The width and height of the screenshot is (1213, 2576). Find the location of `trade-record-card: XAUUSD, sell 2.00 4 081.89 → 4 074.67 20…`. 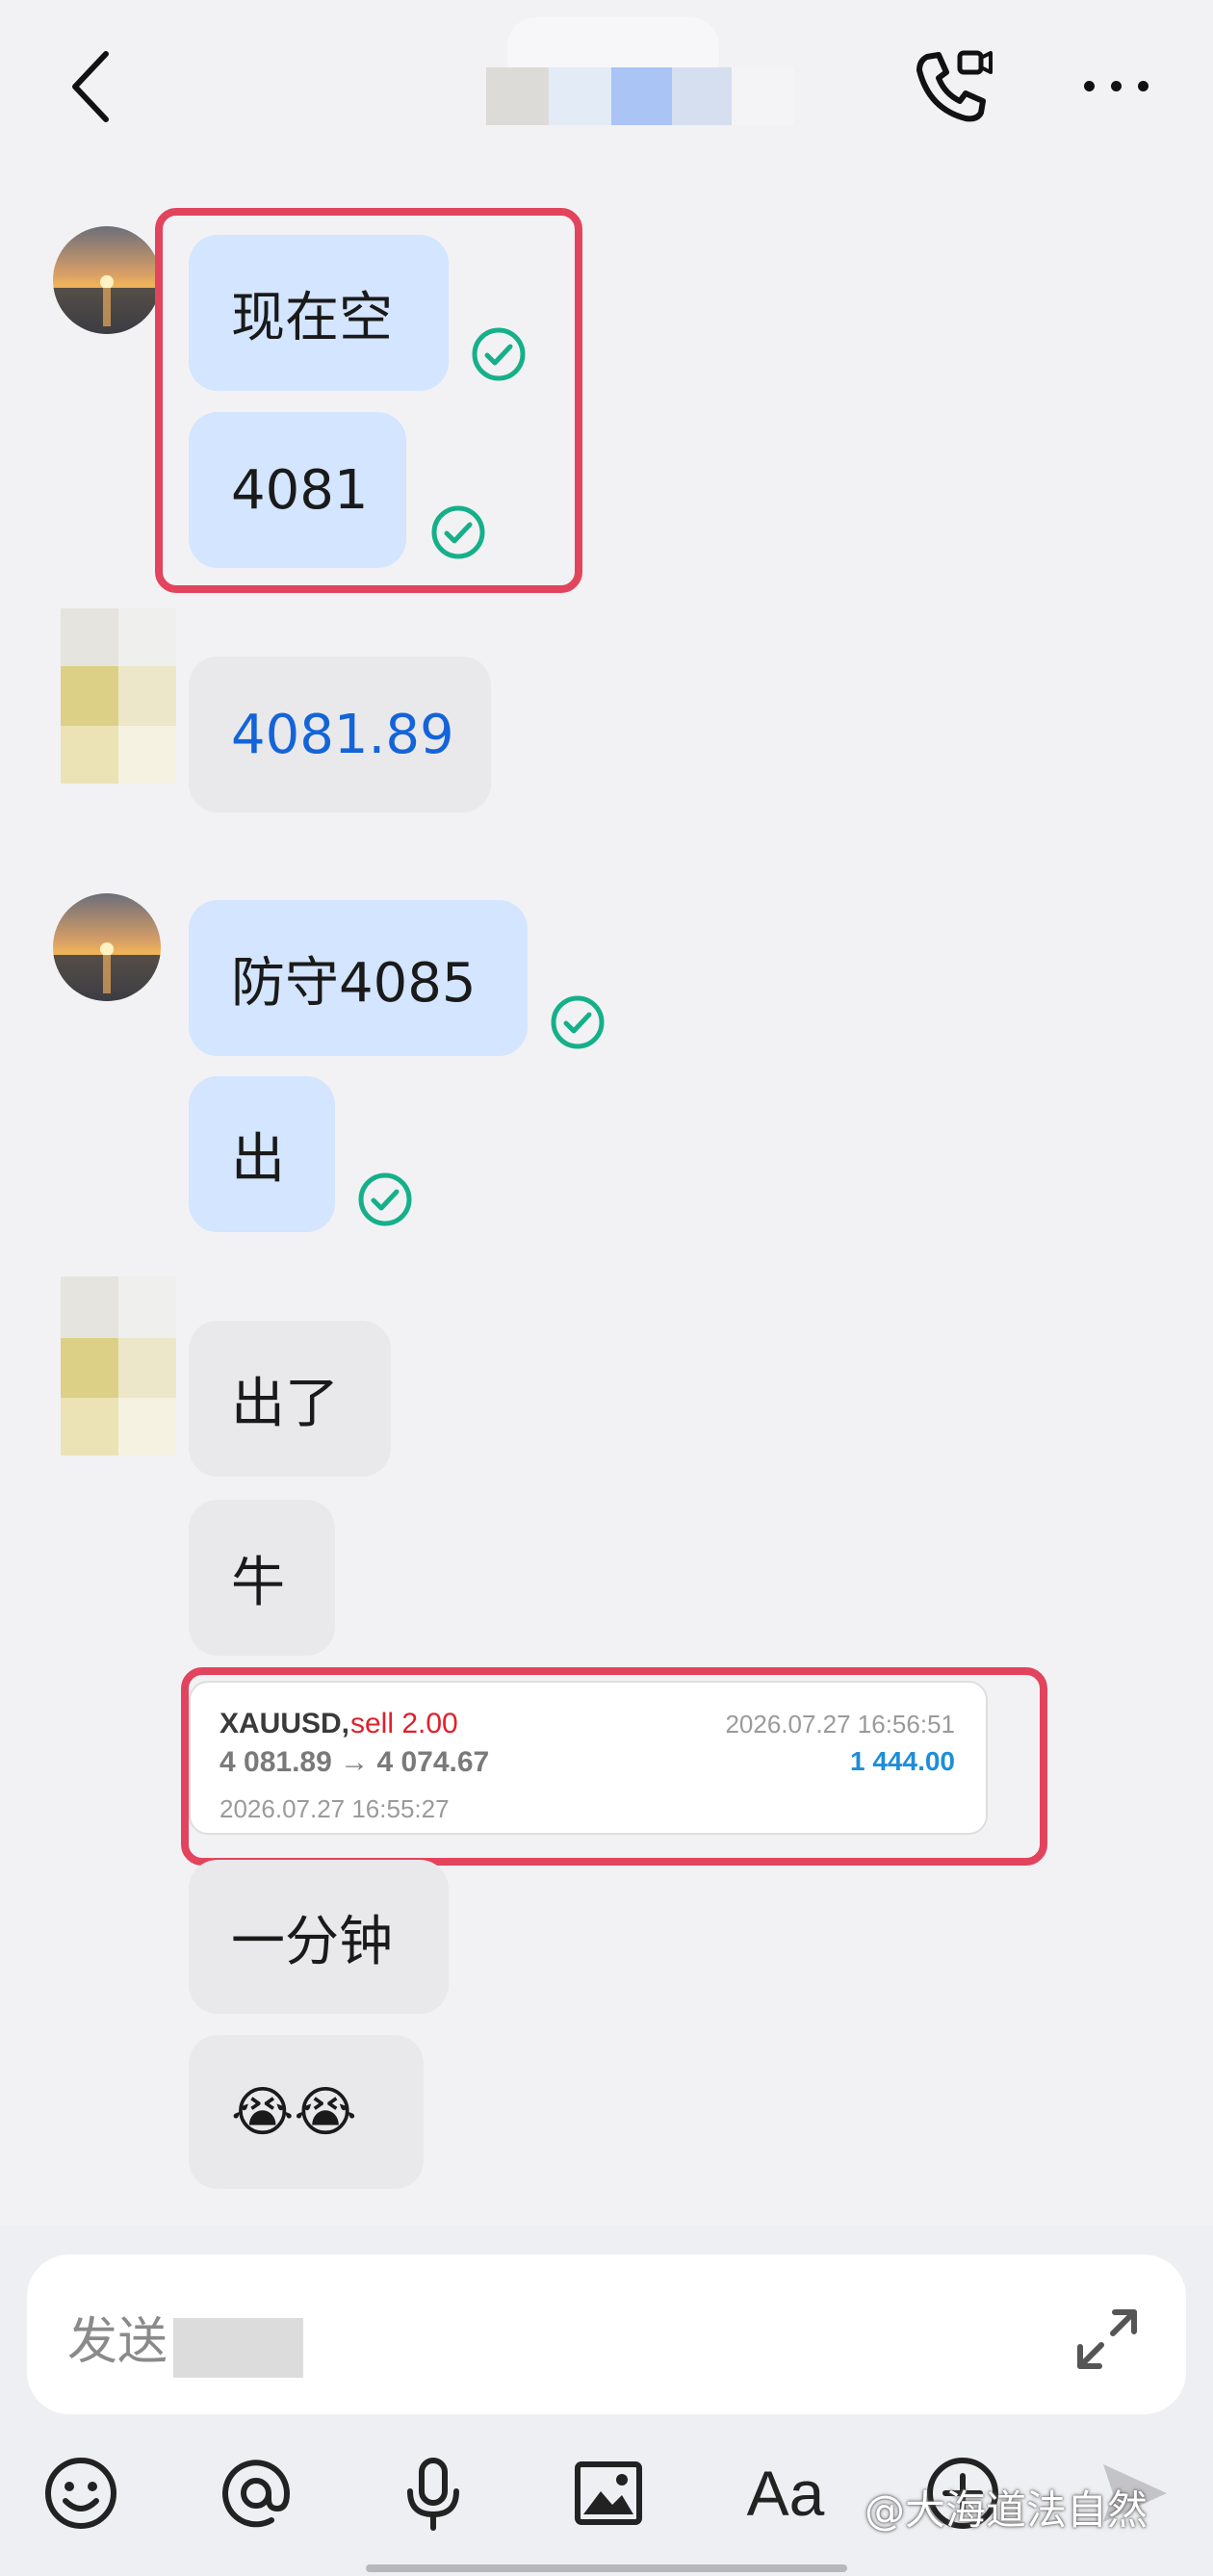

trade-record-card: XAUUSD, sell 2.00 4 081.89 → 4 074.67 20… is located at coordinates (588, 1758).